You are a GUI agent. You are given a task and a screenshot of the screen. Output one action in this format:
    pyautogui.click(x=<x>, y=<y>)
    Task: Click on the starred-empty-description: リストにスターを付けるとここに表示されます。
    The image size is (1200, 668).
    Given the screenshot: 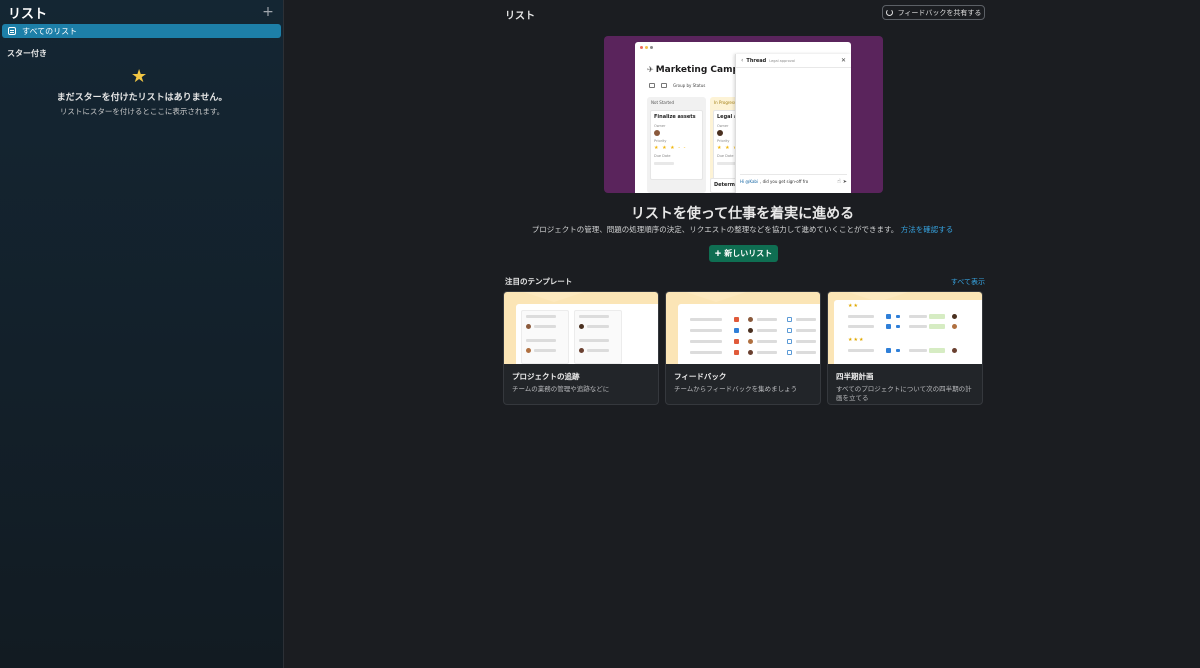 What is the action you would take?
    pyautogui.click(x=142, y=111)
    